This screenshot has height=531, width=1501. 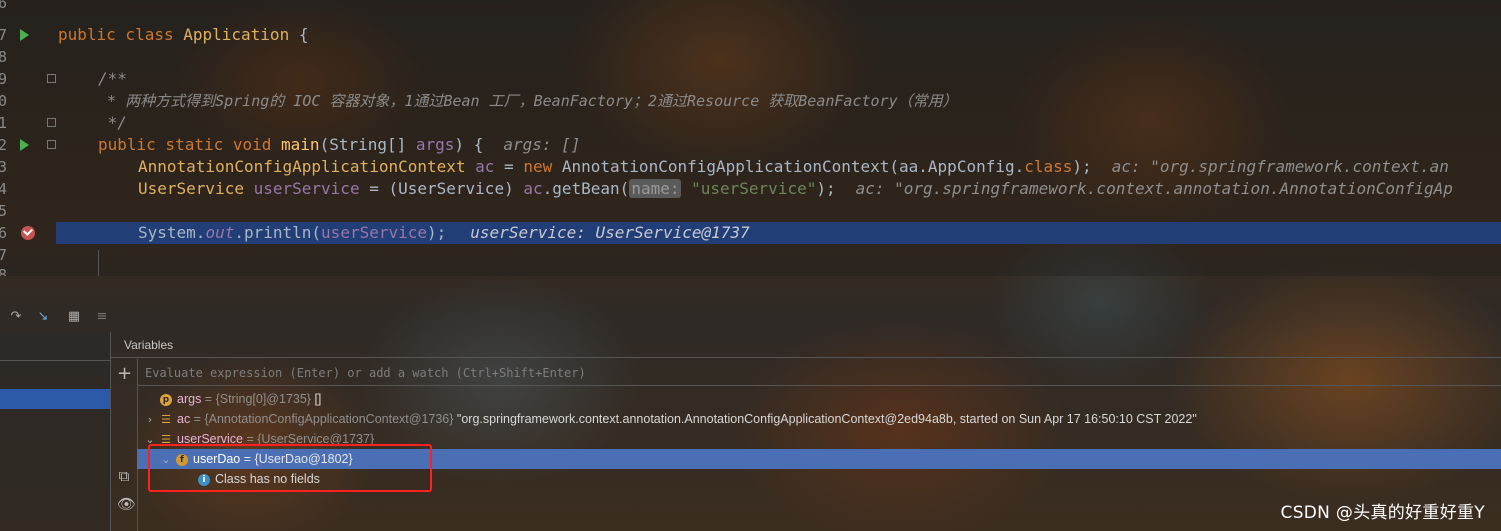 I want to click on selected-frame, so click(x=55, y=399).